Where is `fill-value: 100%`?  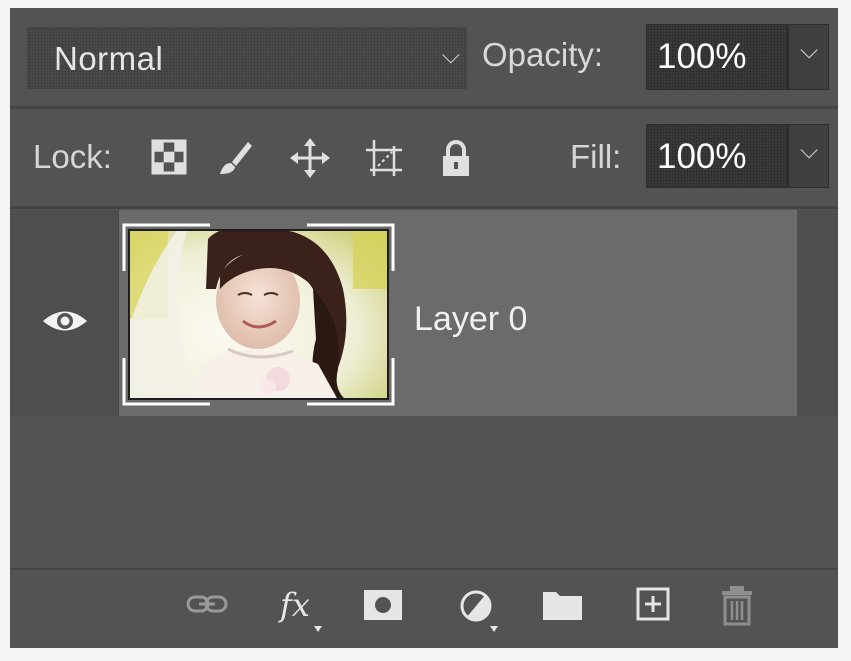
fill-value: 100% is located at coordinates (702, 156).